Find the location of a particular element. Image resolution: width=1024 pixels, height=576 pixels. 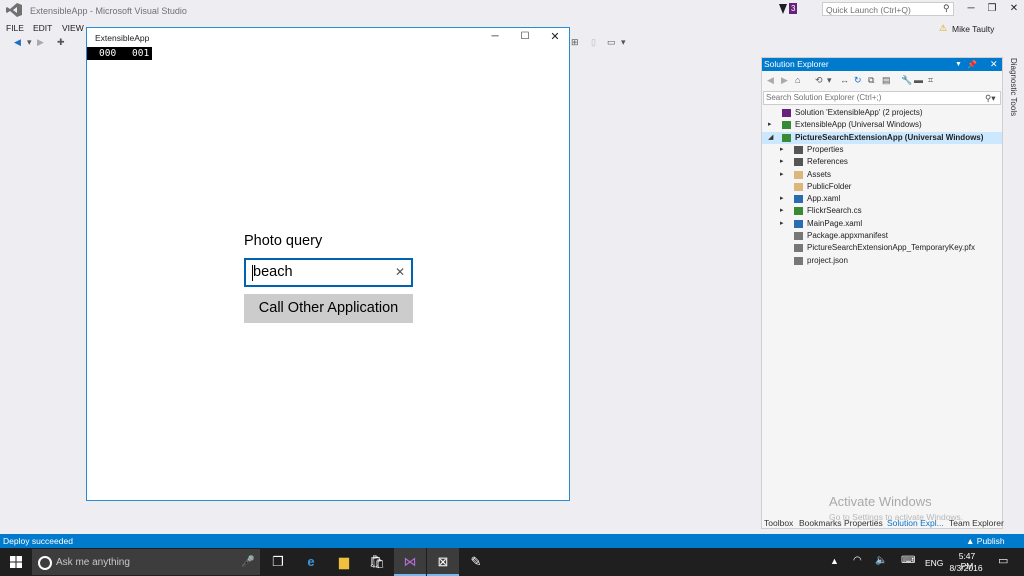

vs-window-title: ExtensibleApp - Microsoft Visual Studio is located at coordinates (108, 11).